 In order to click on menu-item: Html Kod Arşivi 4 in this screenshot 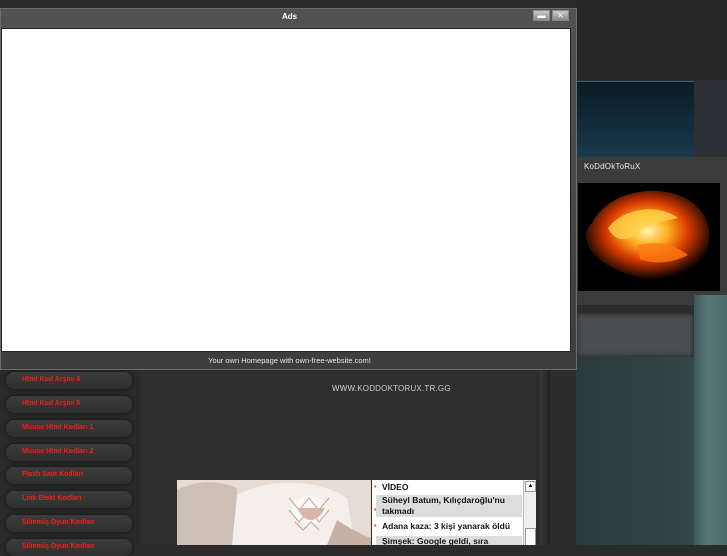, I will do `click(69, 380)`.